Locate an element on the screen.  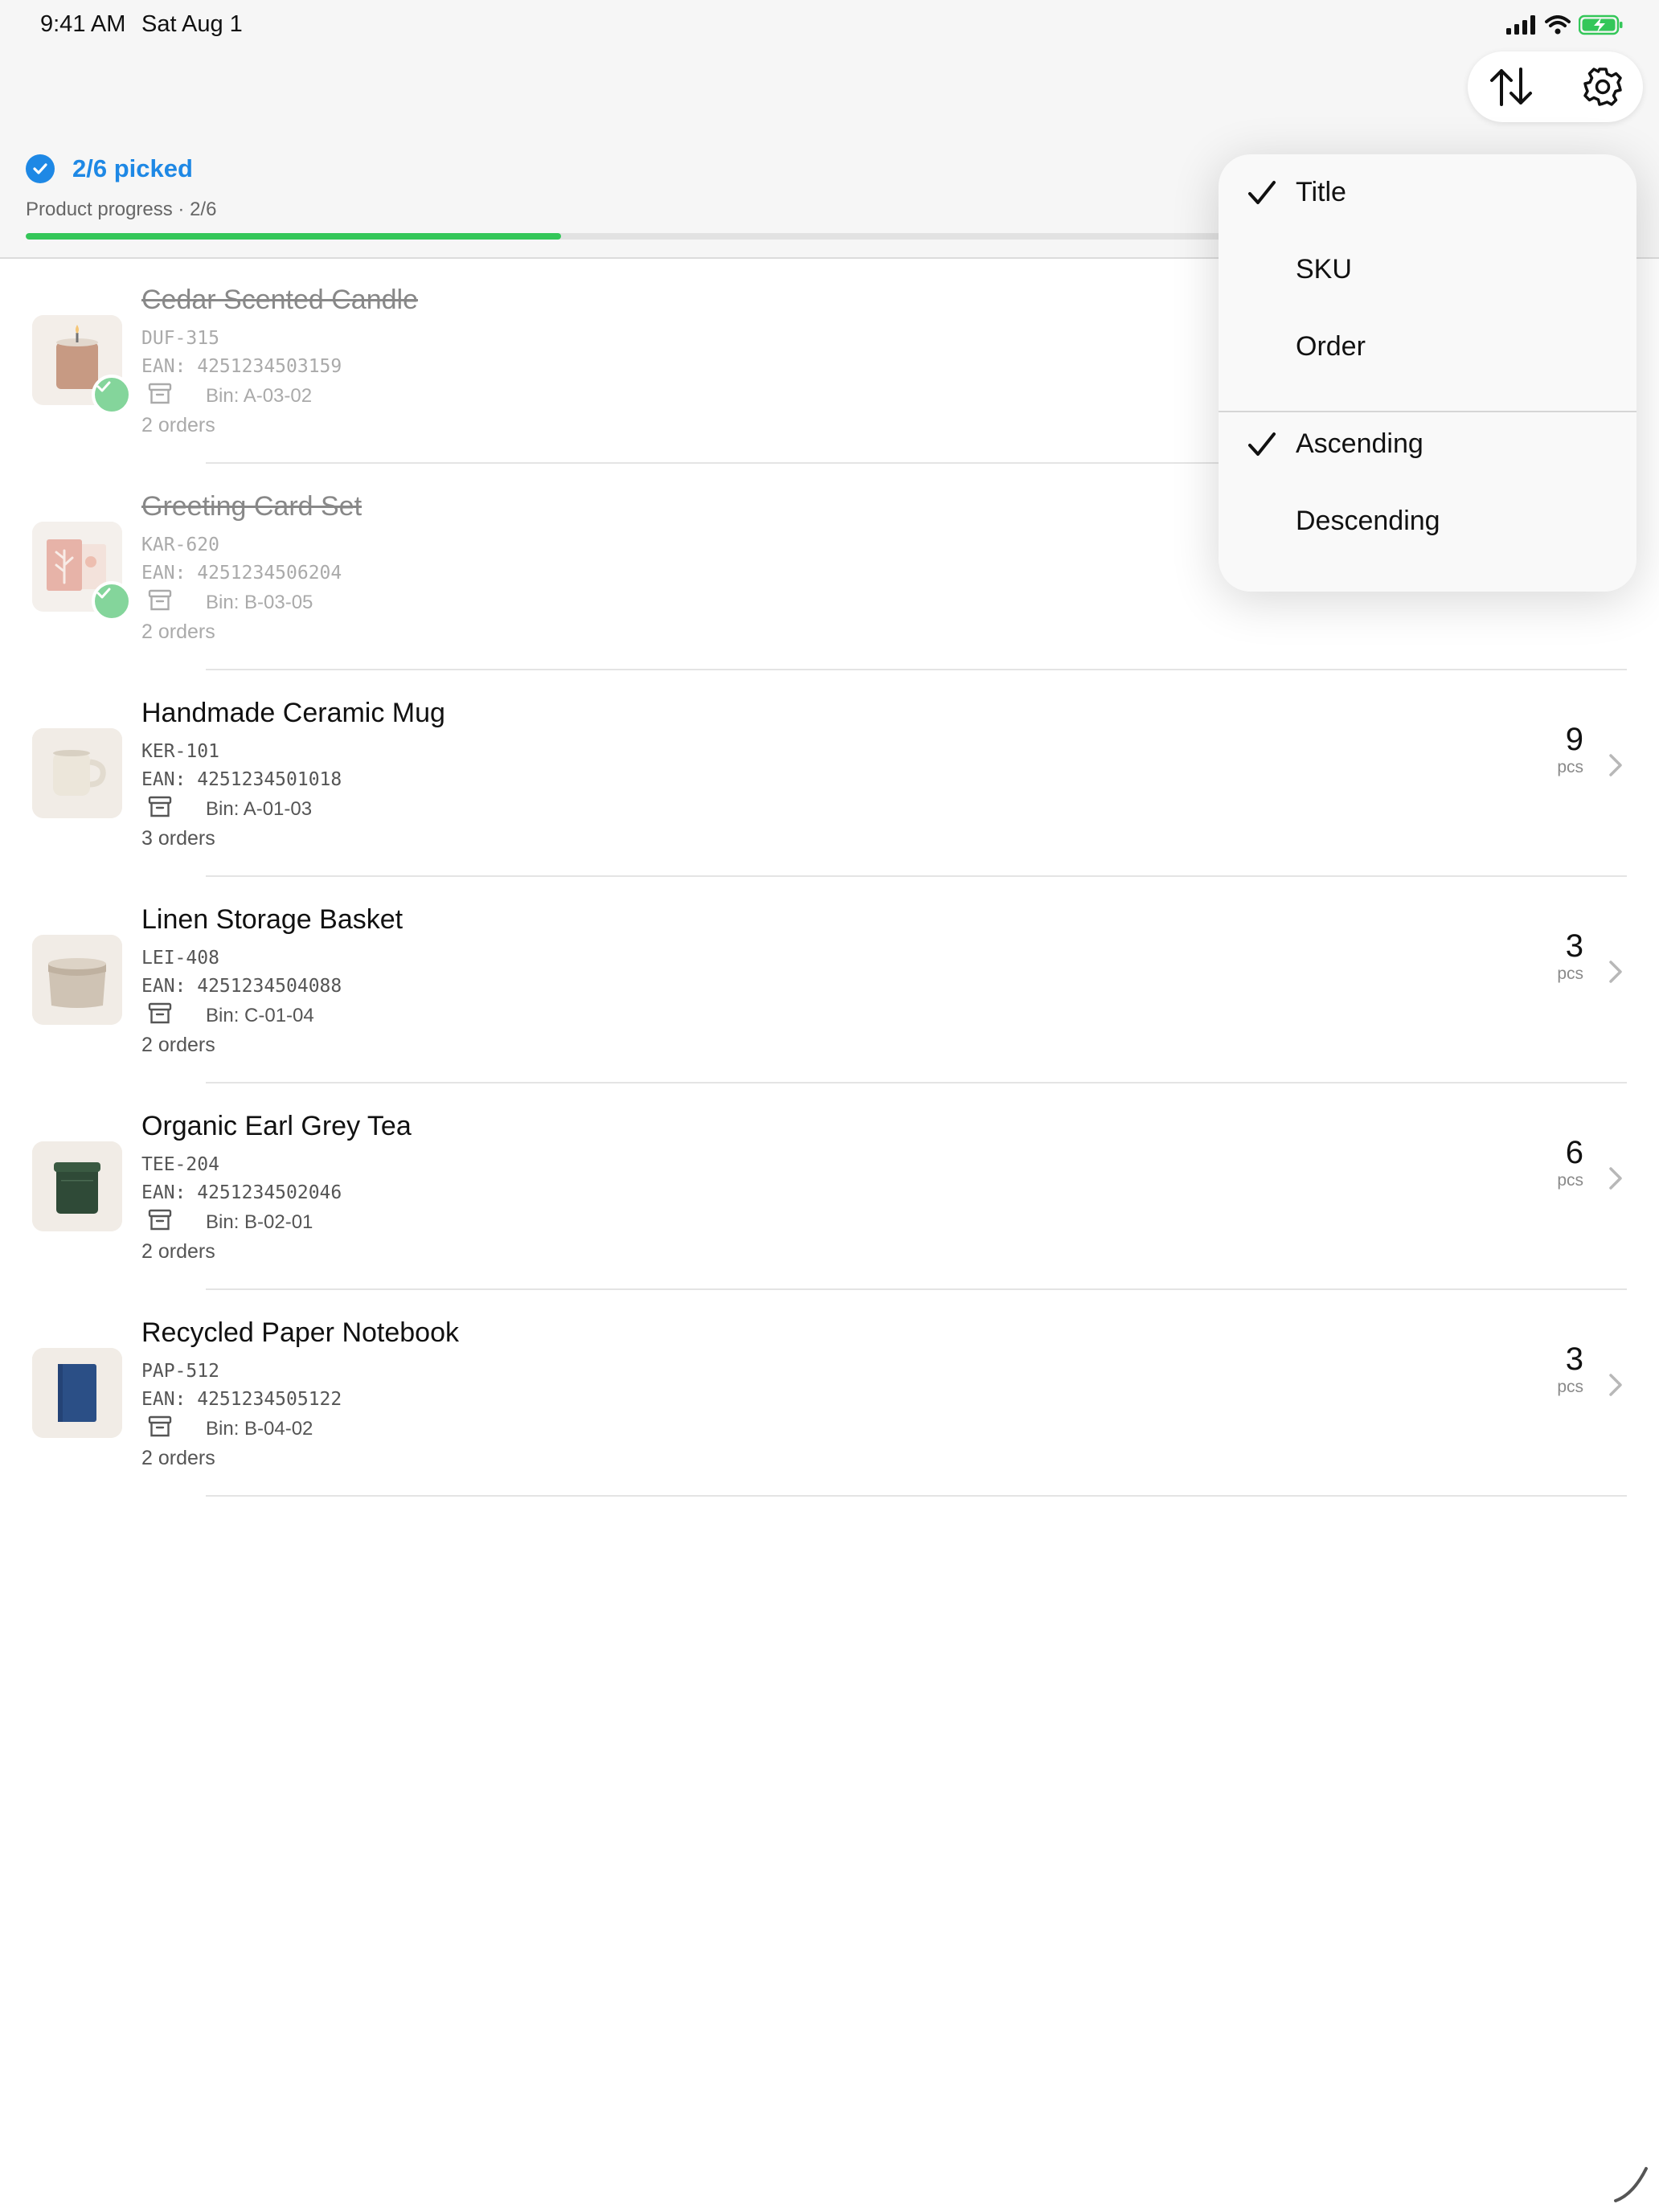
status-time: 9:41 AM is located at coordinates (83, 24).